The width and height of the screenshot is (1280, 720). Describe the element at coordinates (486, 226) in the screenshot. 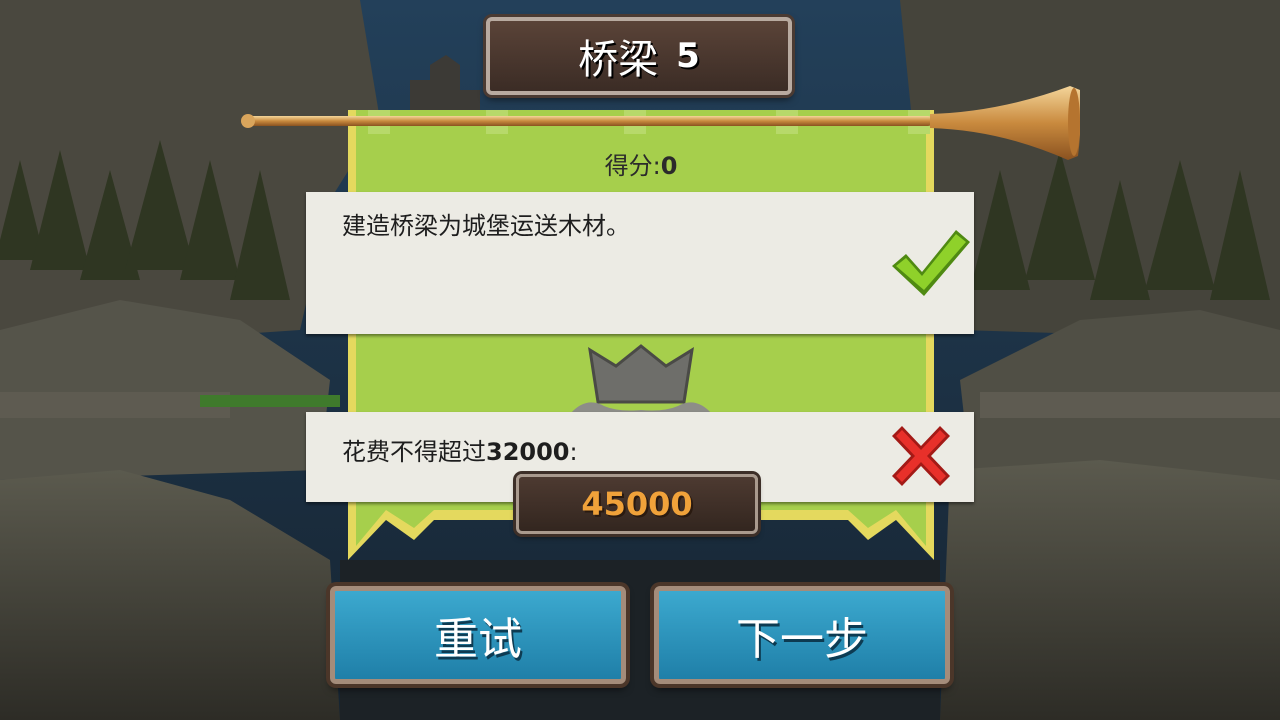

I see `objective-1-text: 建造桥梁为城堡运送木材。` at that location.